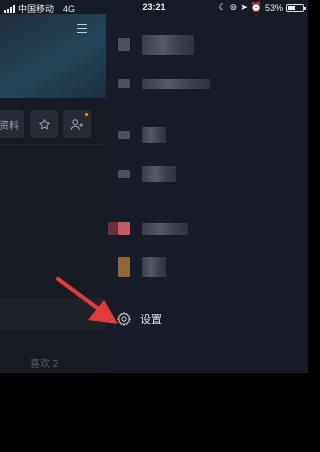  I want to click on settings-label: 设置, so click(151, 320).